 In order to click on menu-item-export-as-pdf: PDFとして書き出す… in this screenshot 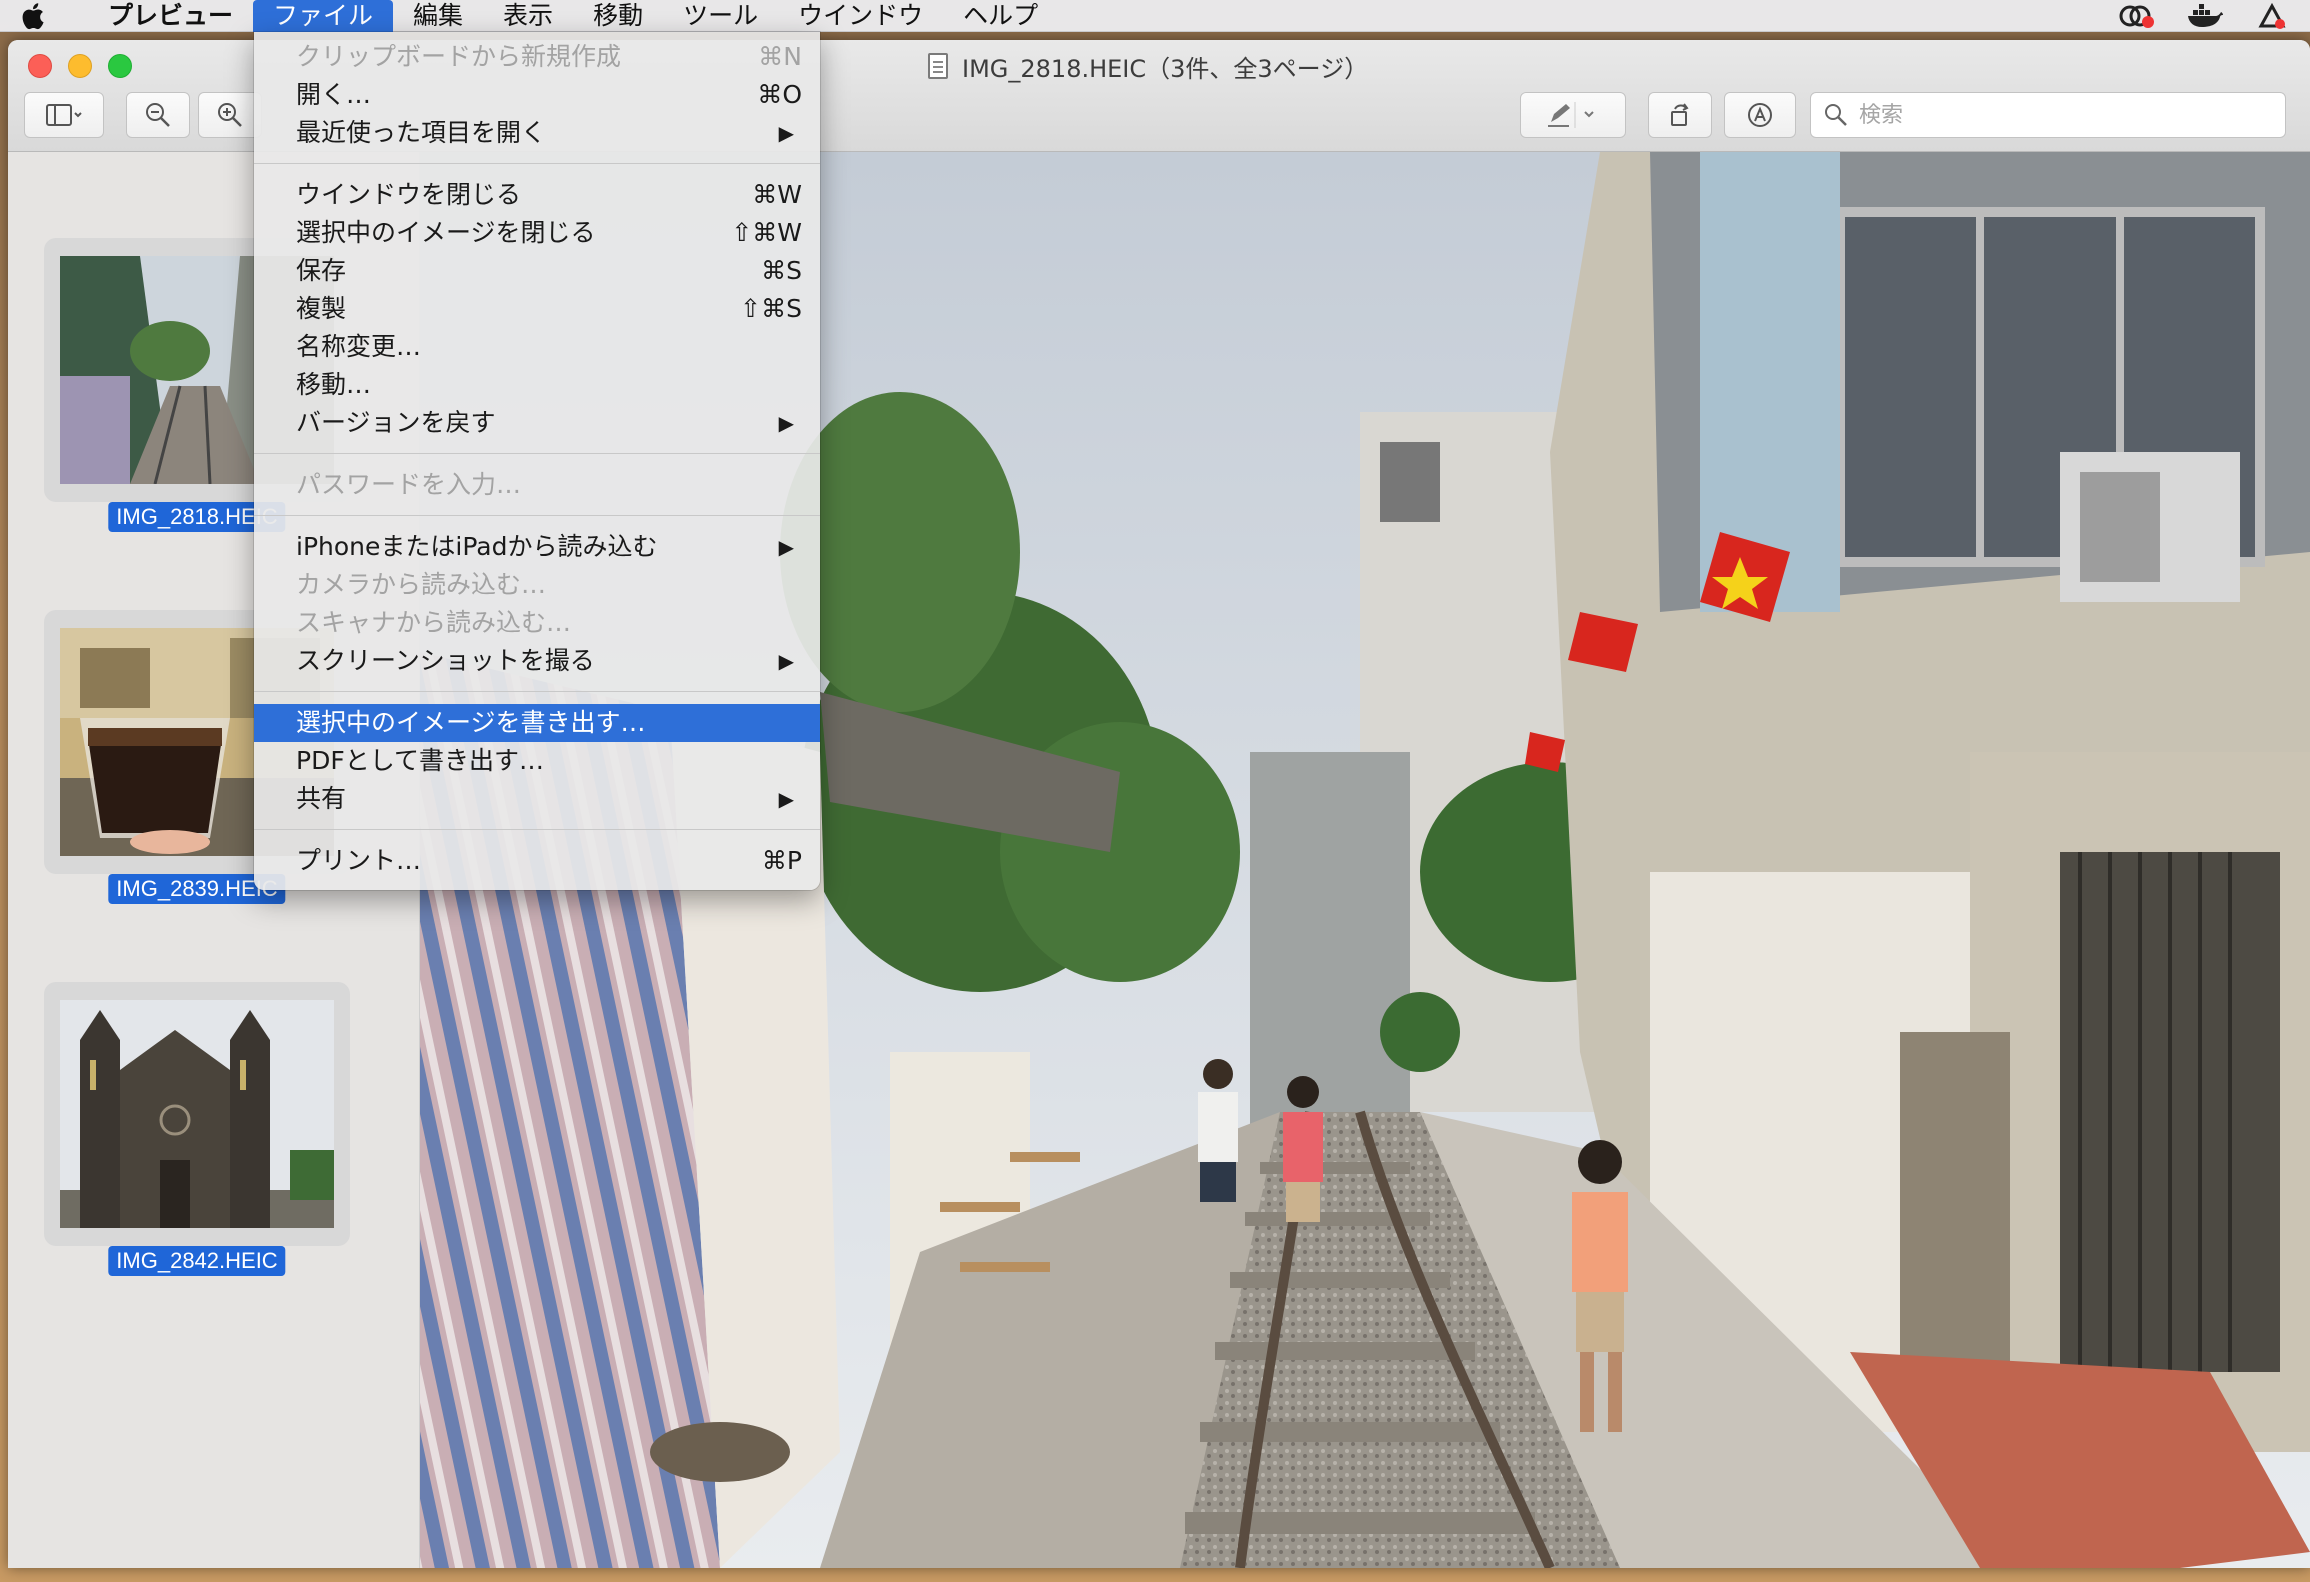, I will do `click(537, 761)`.